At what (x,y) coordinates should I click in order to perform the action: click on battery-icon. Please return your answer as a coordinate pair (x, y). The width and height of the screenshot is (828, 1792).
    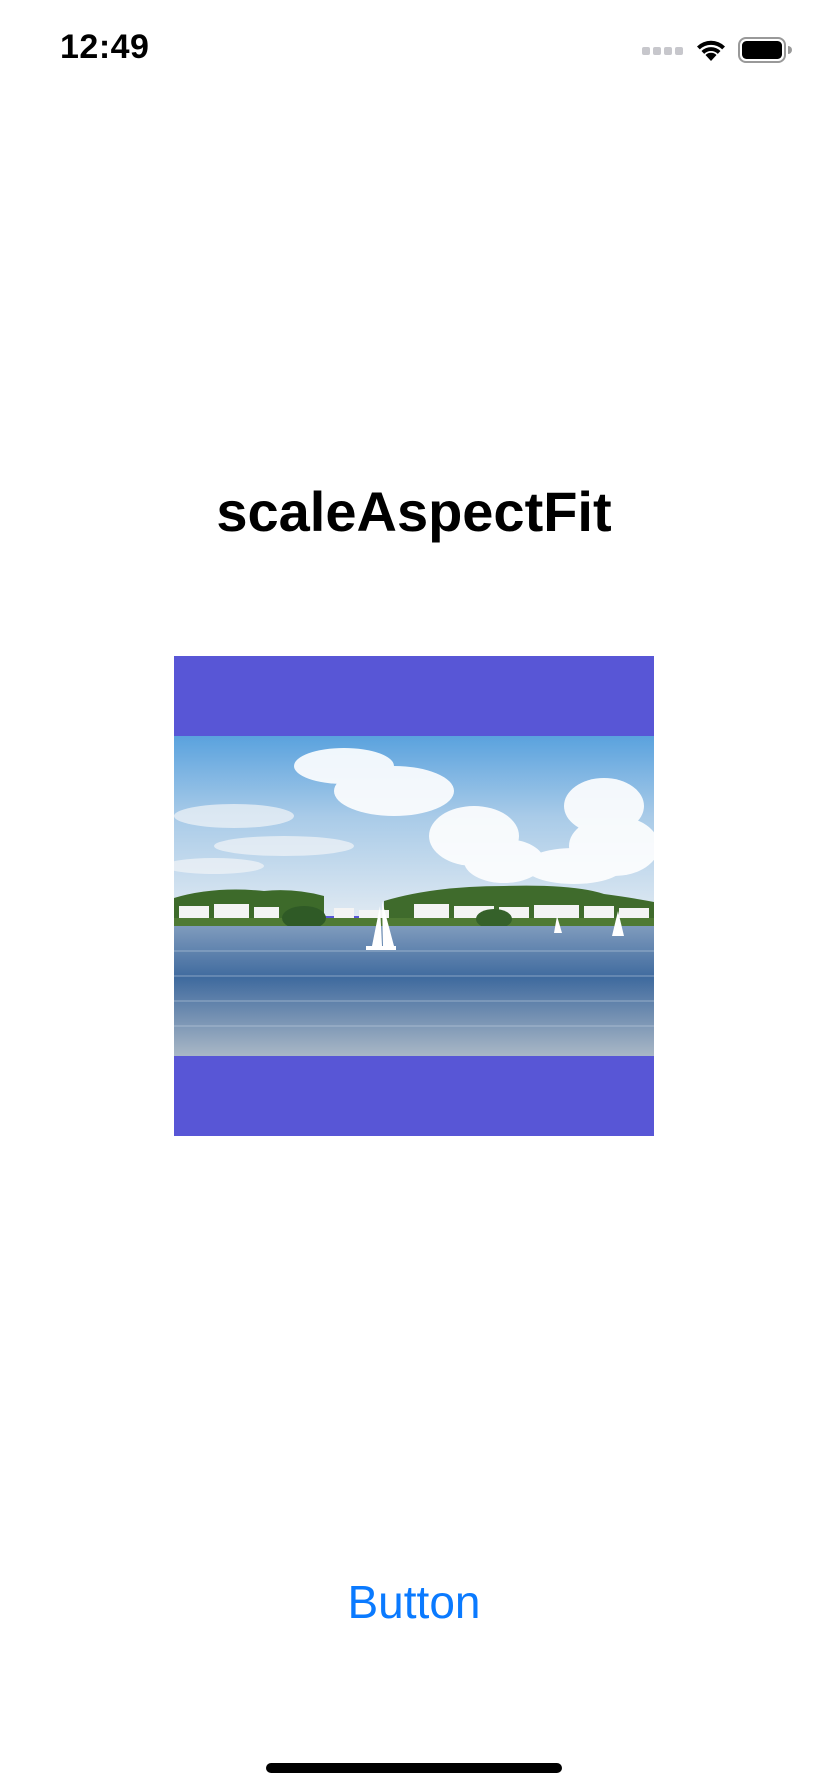
    Looking at the image, I should click on (765, 50).